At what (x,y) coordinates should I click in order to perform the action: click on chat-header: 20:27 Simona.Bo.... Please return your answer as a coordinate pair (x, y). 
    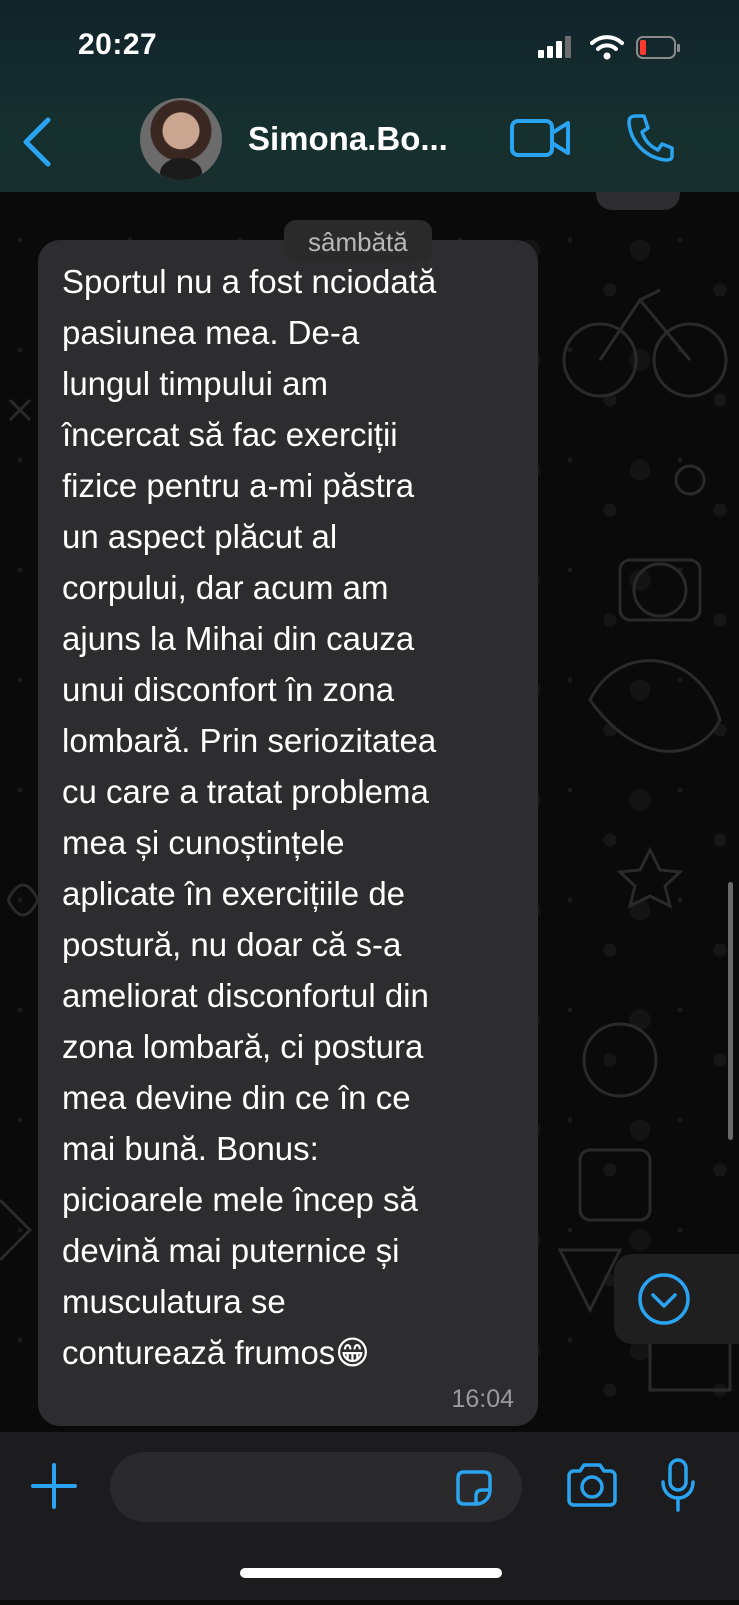
    Looking at the image, I should click on (369, 96).